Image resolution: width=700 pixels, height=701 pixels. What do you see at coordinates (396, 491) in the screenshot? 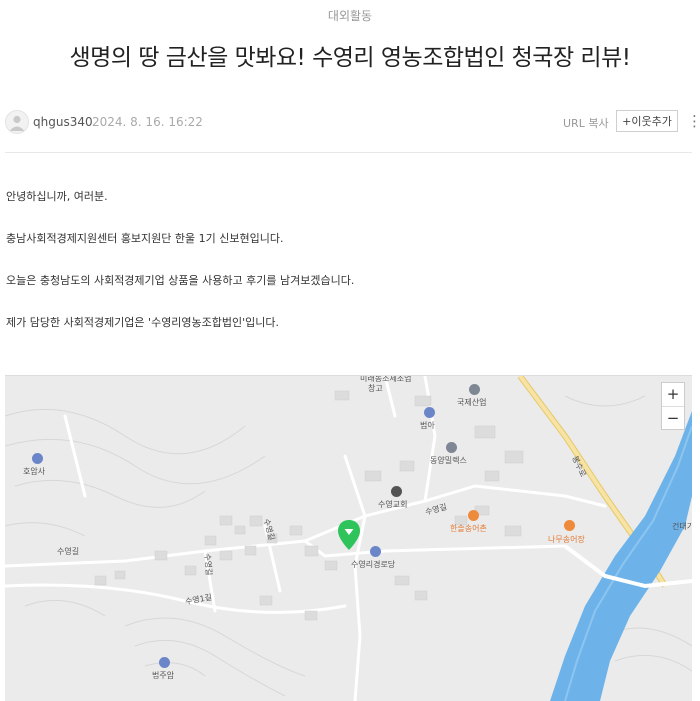
I see `church-icon` at bounding box center [396, 491].